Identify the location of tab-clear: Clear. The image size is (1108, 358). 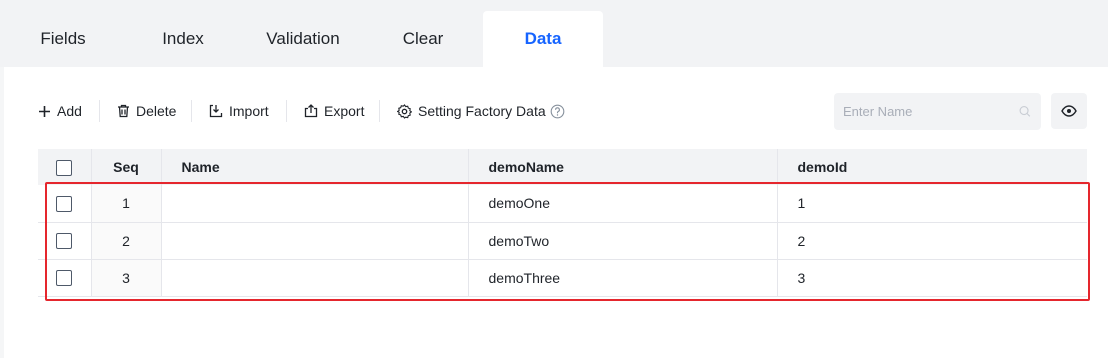
(423, 39).